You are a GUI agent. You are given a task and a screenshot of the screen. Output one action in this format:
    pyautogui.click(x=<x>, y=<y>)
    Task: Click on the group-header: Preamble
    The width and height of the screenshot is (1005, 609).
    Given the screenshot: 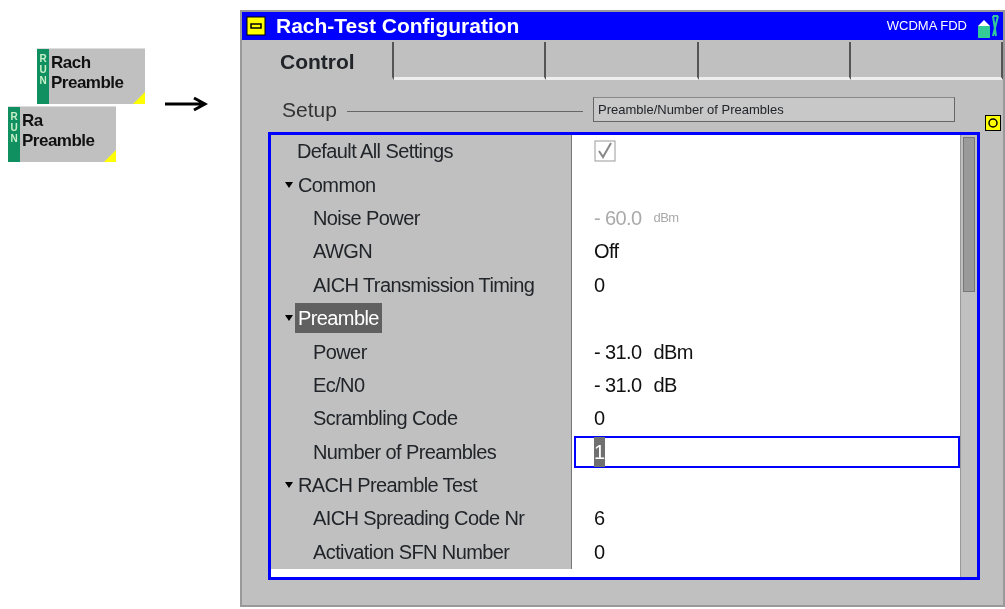 What is the action you would take?
    pyautogui.click(x=338, y=318)
    